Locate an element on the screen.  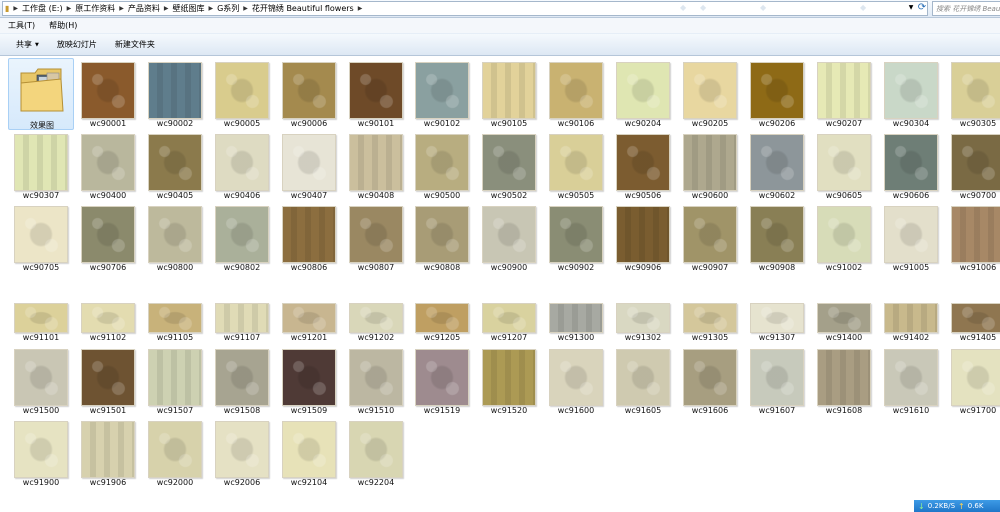
search-input: 搜索 花开锦绣 Beau is located at coordinates (966, 8).